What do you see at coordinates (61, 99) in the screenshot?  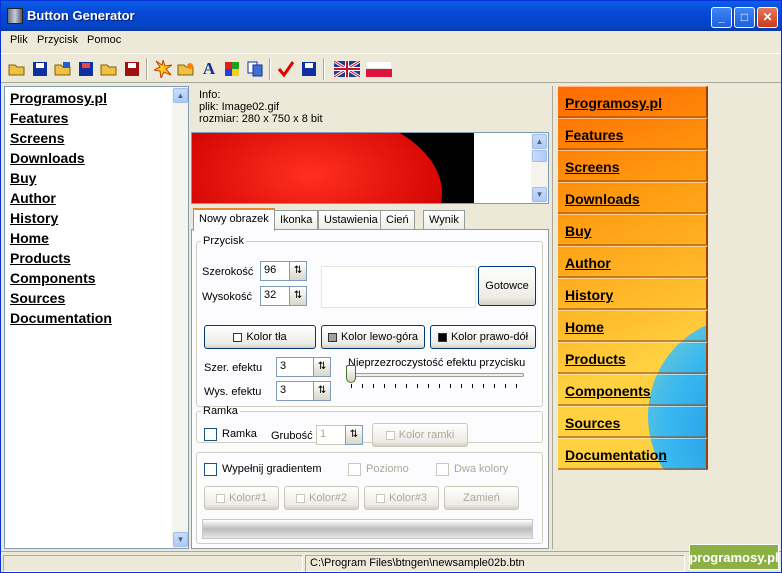 I see `list-item: Programosy.pl` at bounding box center [61, 99].